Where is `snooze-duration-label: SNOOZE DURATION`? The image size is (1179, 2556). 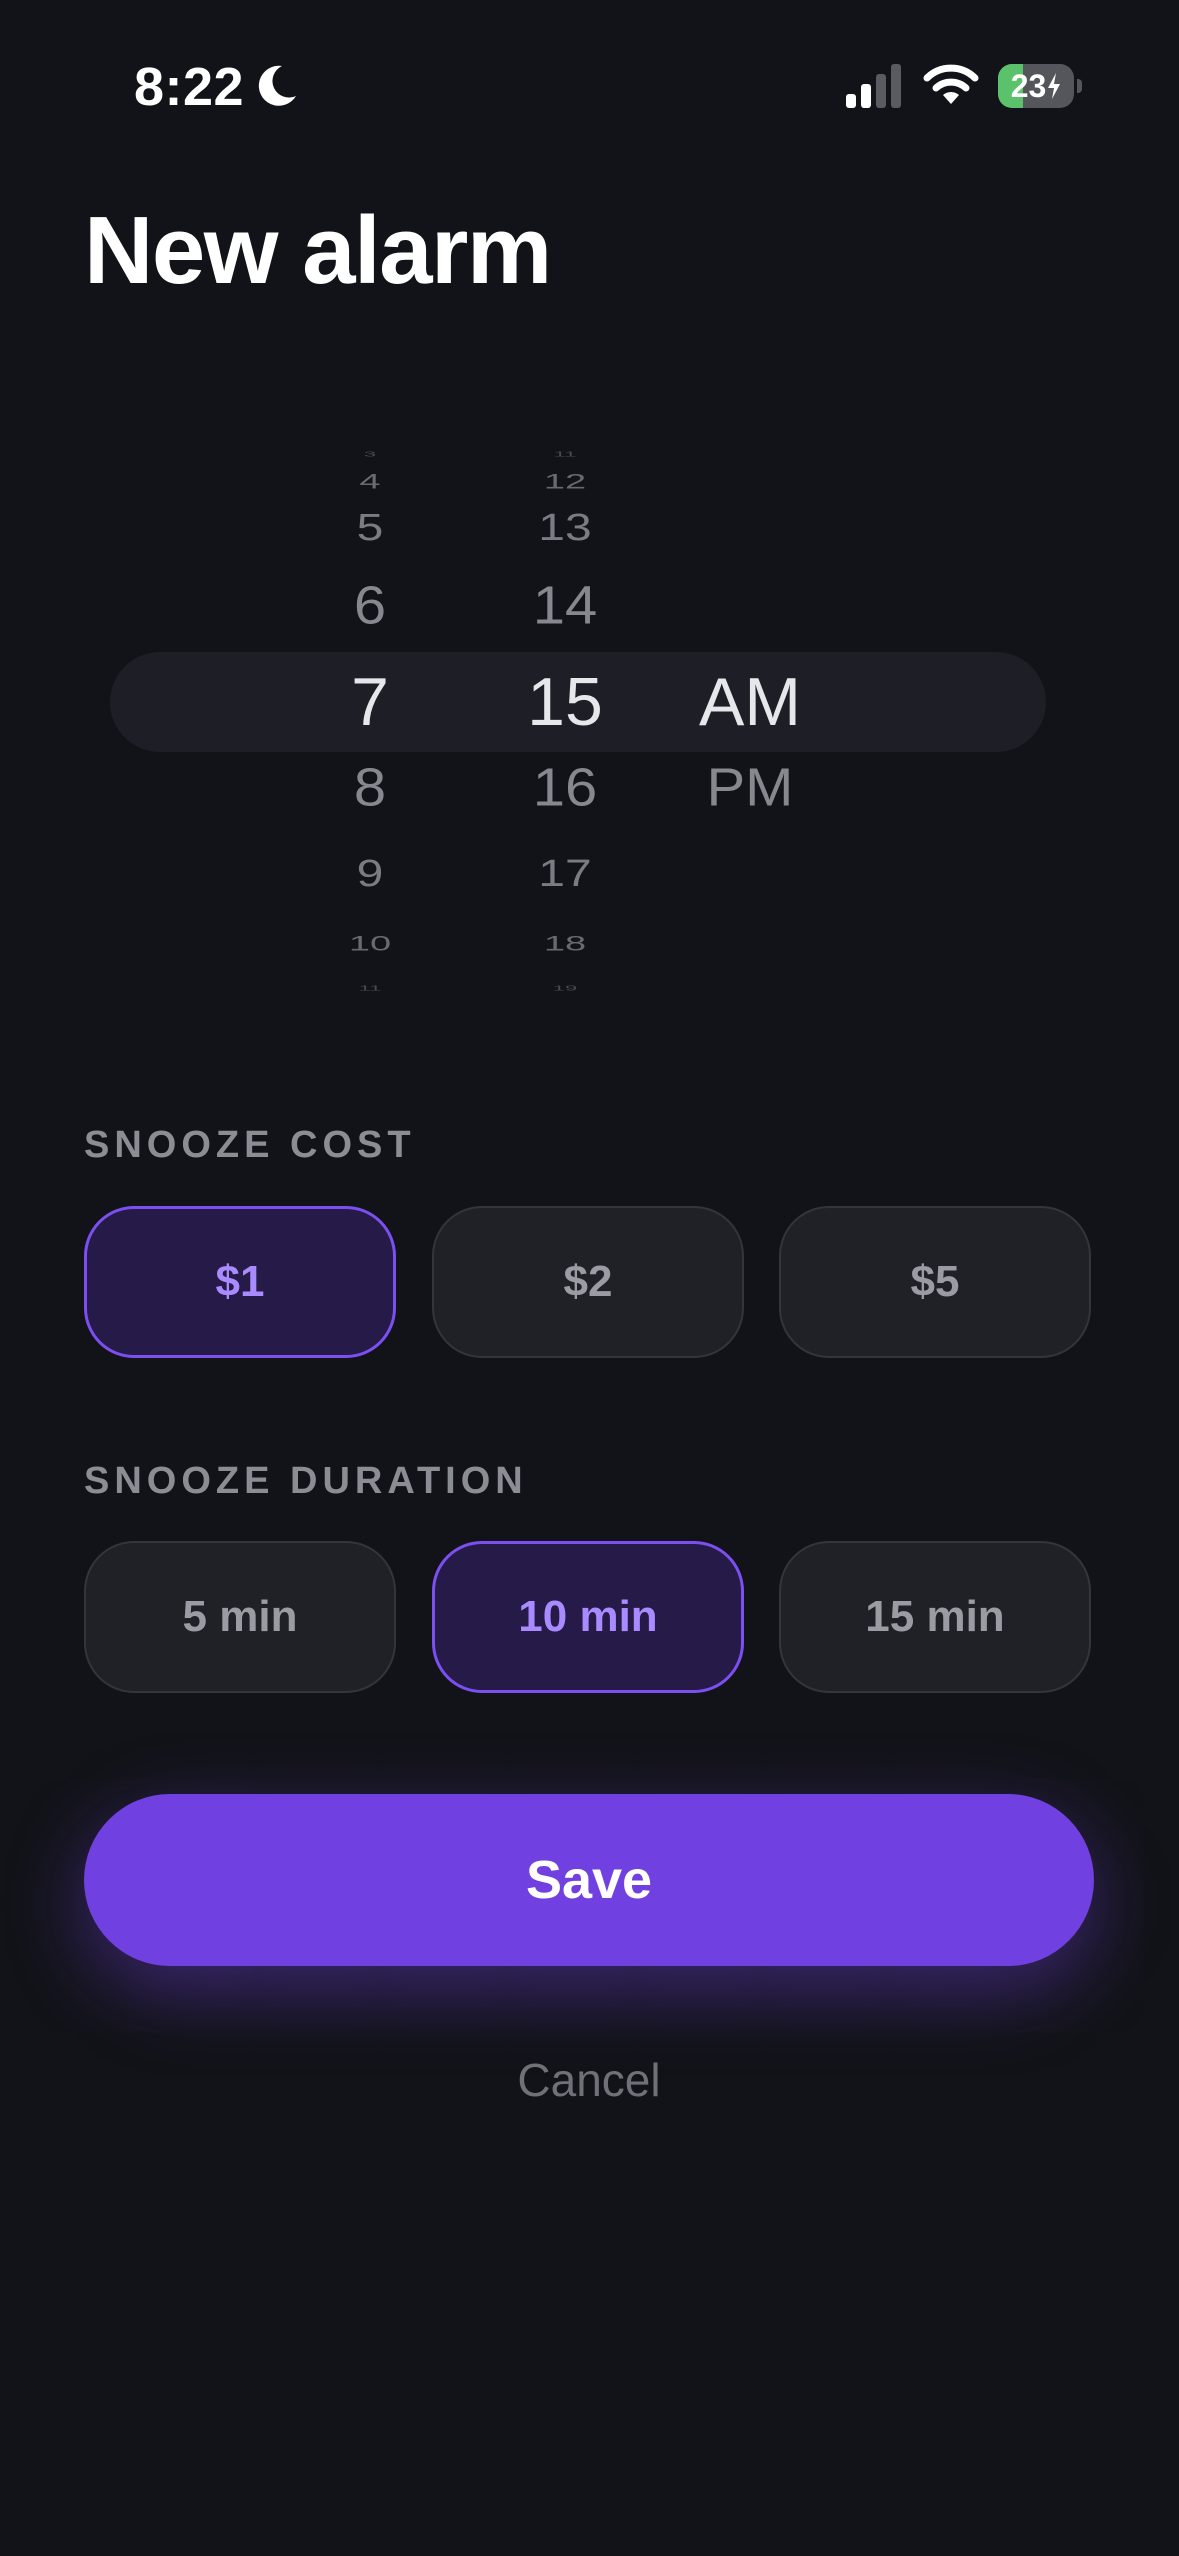
snooze-duration-label: SNOOZE DURATION is located at coordinates (306, 1481).